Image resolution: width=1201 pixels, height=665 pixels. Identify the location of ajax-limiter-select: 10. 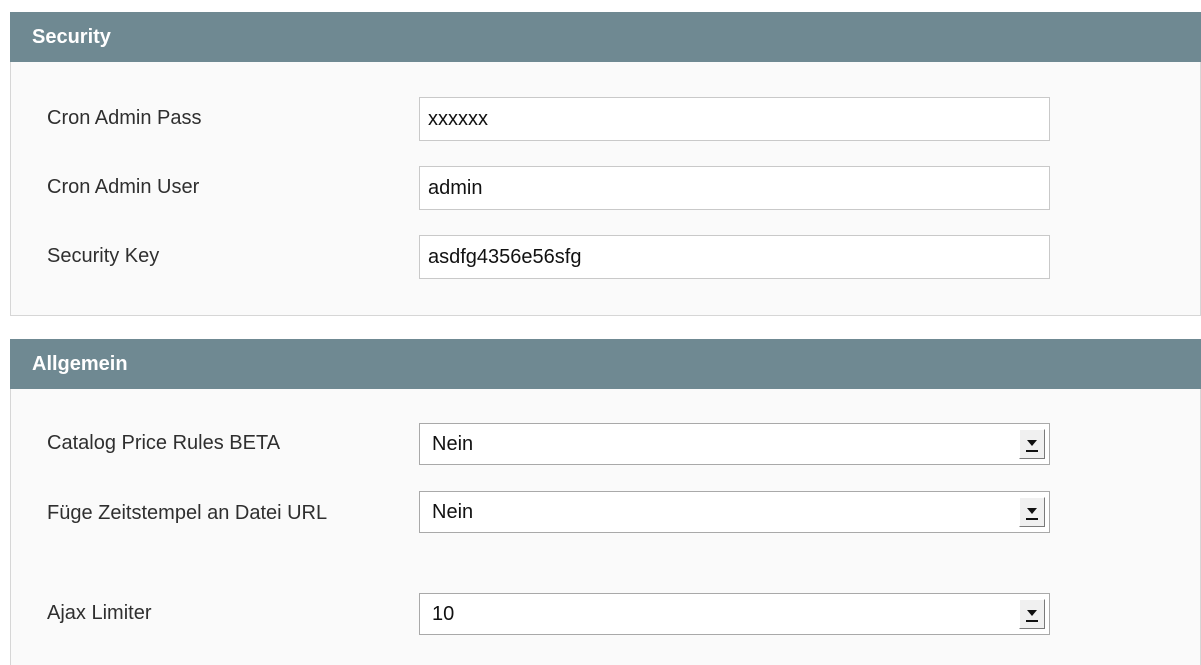
(734, 614).